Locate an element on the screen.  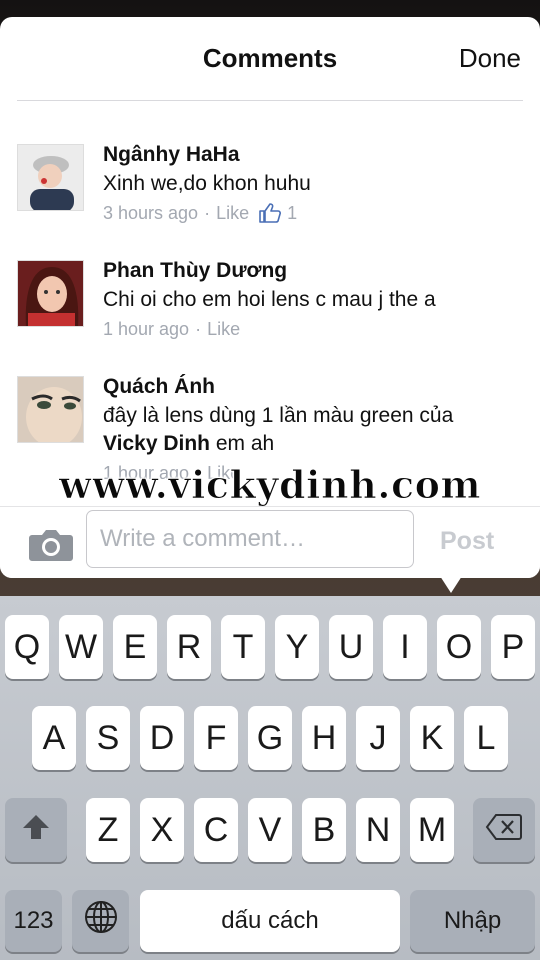
key-x: X is located at coordinates (162, 830).